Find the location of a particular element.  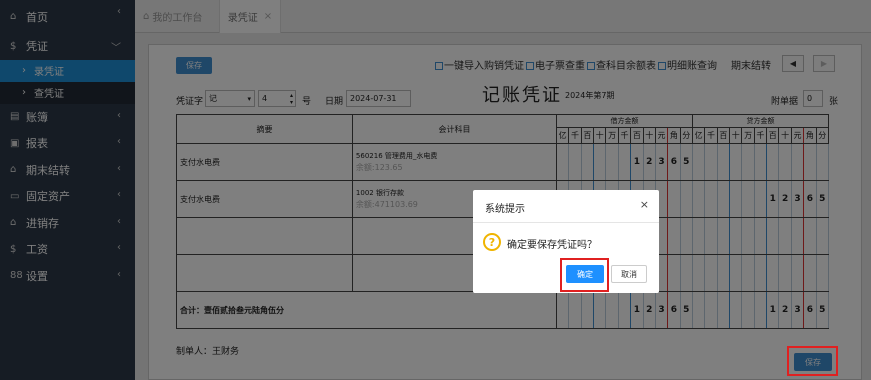

question-icon: ? is located at coordinates (492, 242).